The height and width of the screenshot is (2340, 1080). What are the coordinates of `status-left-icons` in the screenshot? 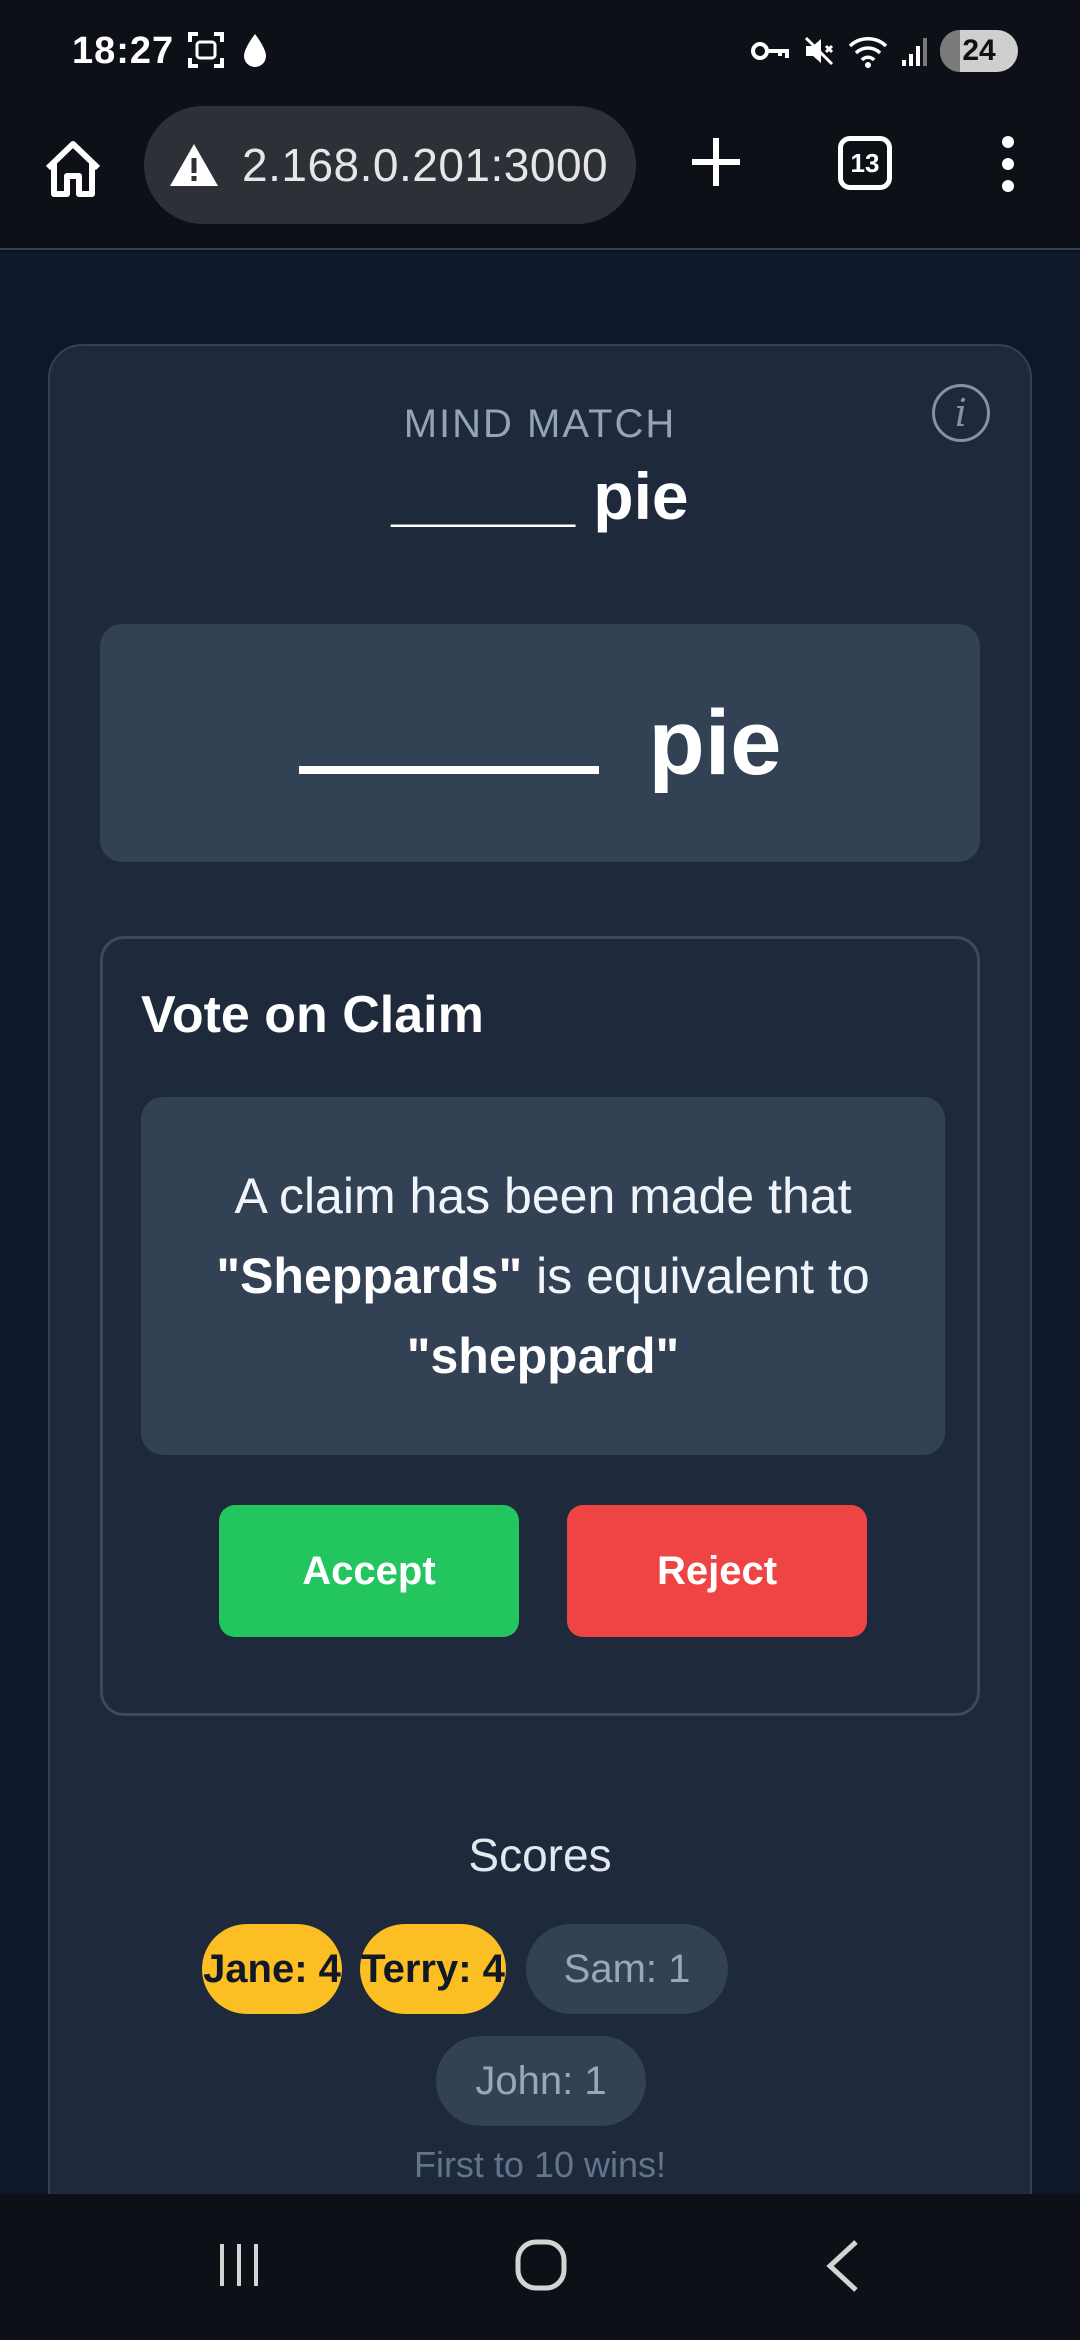 It's located at (228, 50).